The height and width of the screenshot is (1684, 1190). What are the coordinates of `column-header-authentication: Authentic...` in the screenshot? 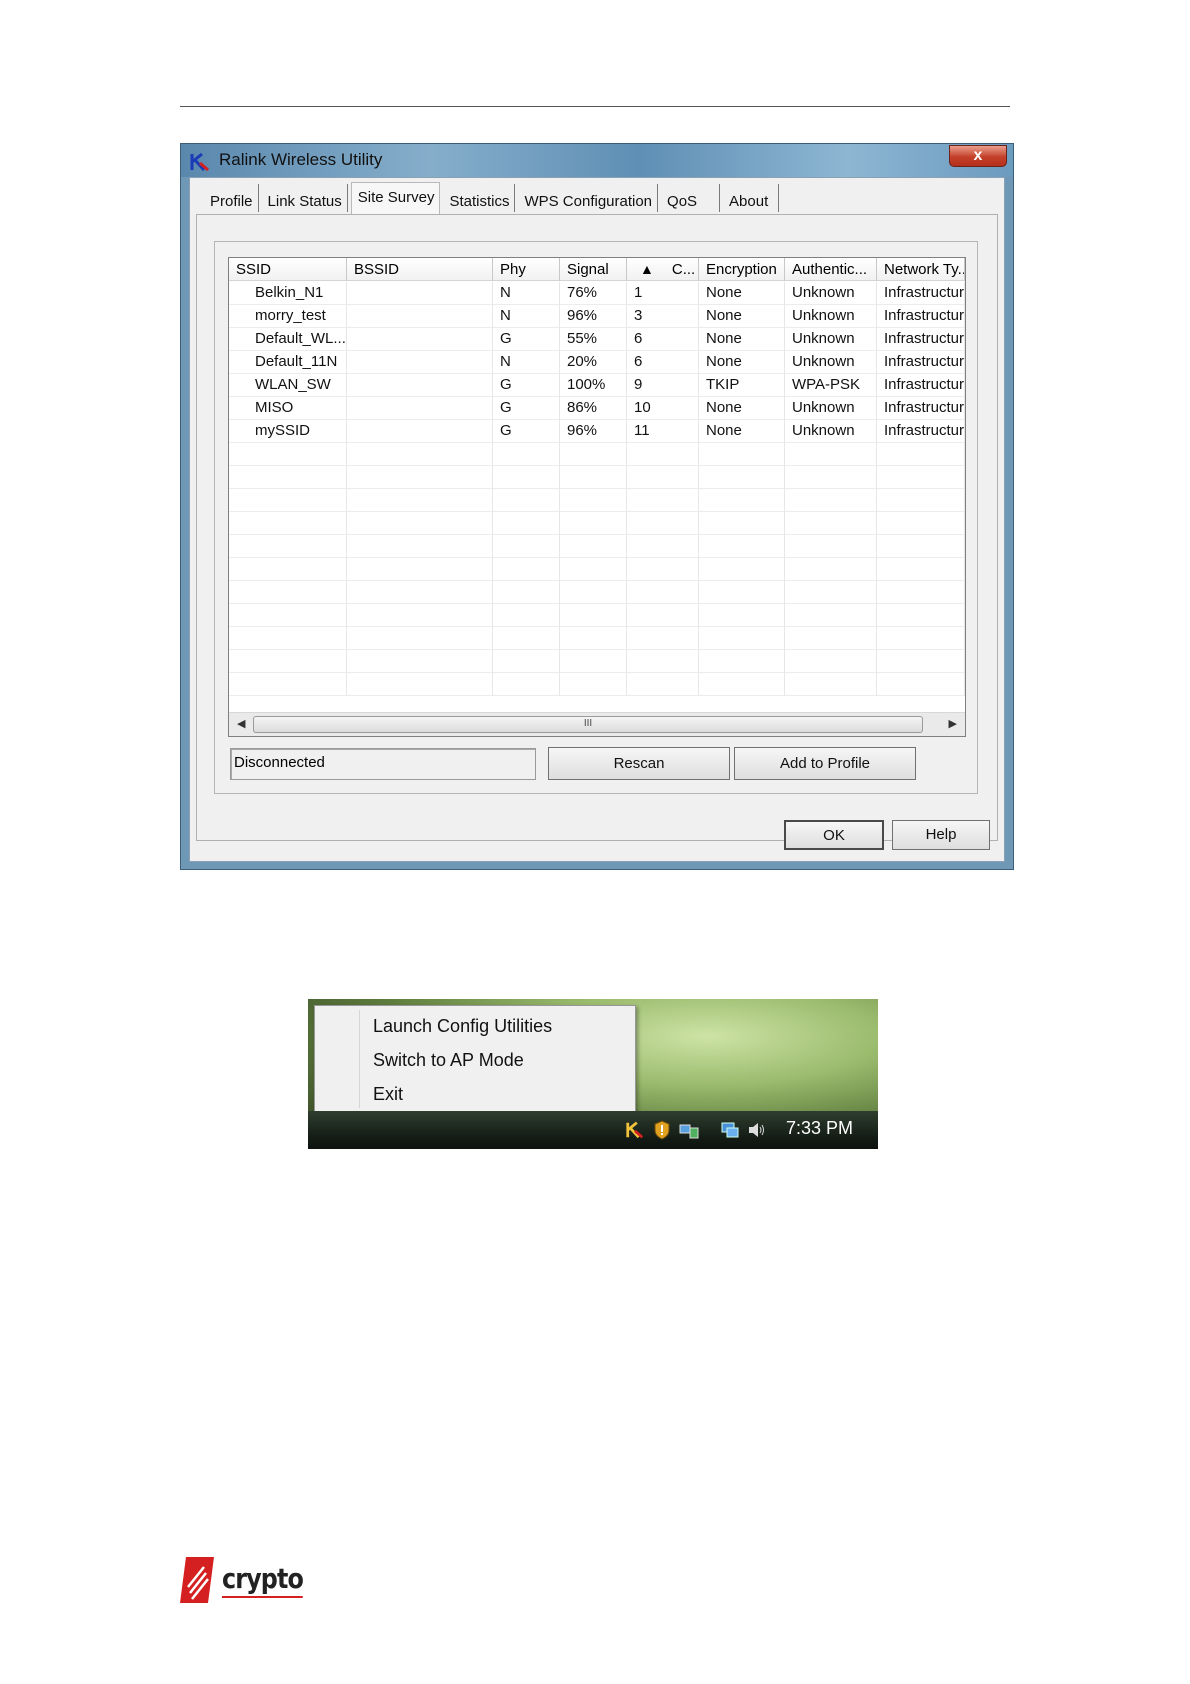 It's located at (831, 269).